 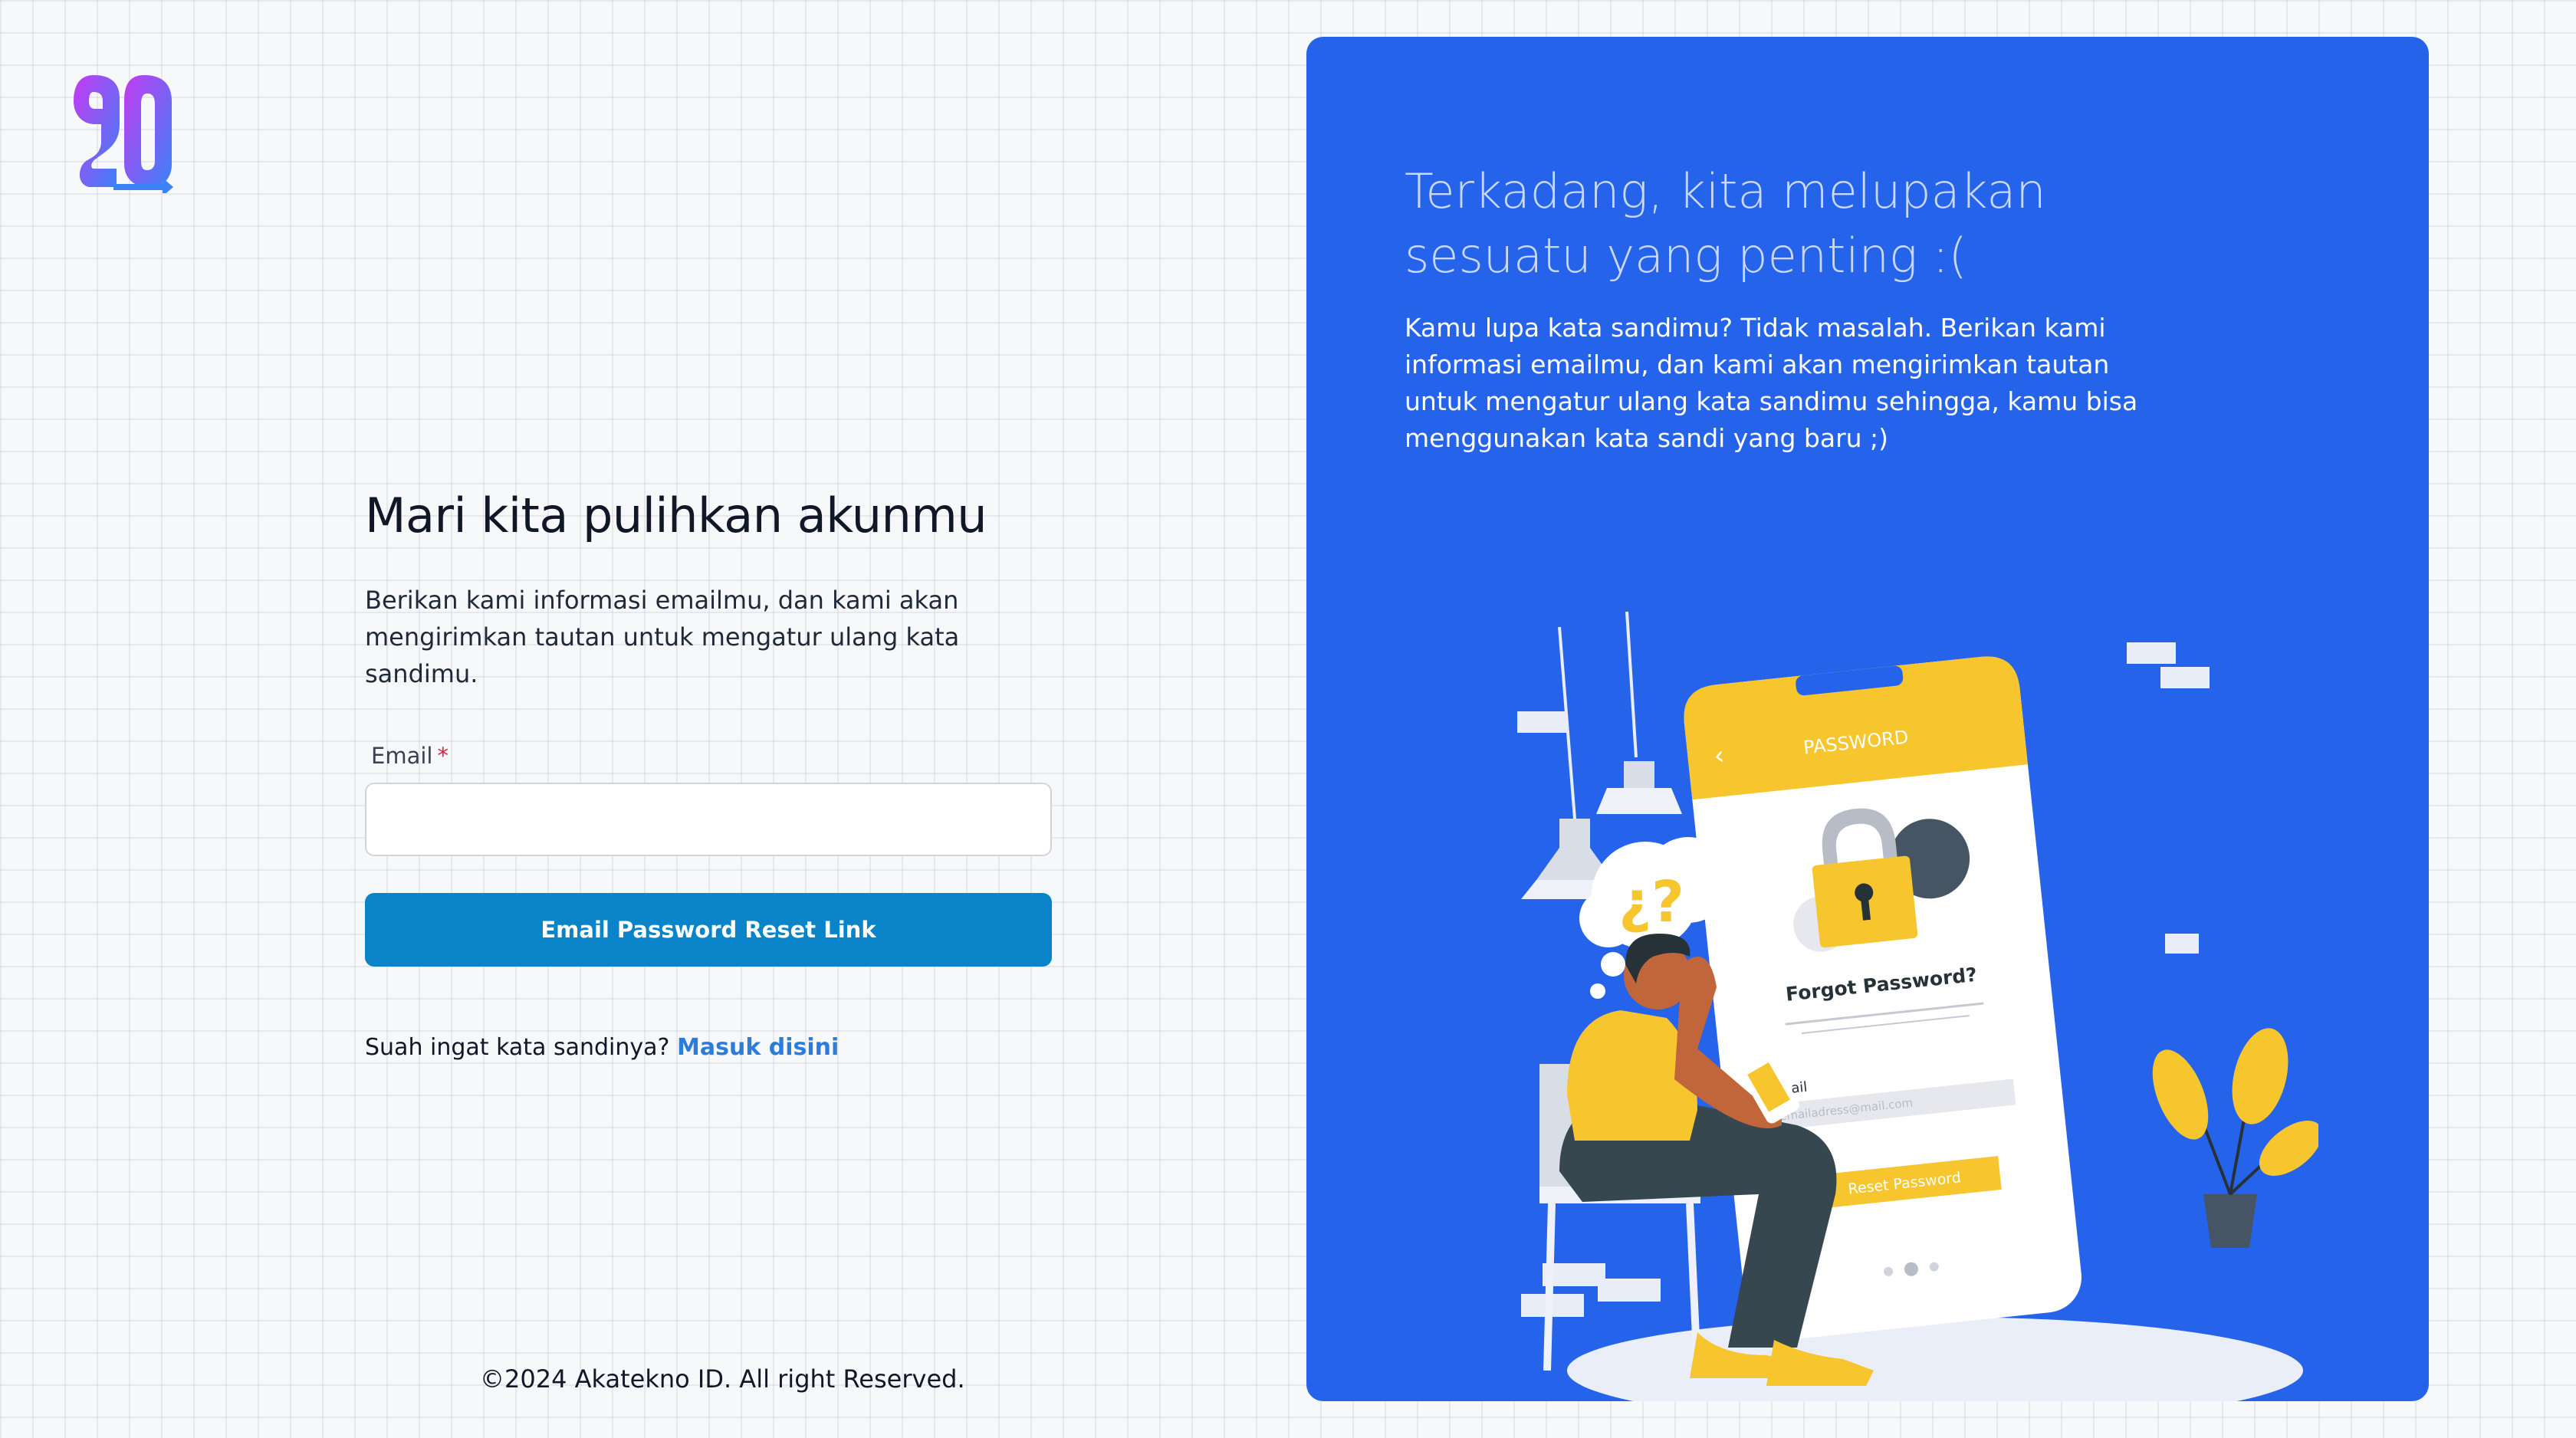 What do you see at coordinates (723, 1379) in the screenshot?
I see `footer-copyright: ©2024 Akatekno ID. All right Reserved.` at bounding box center [723, 1379].